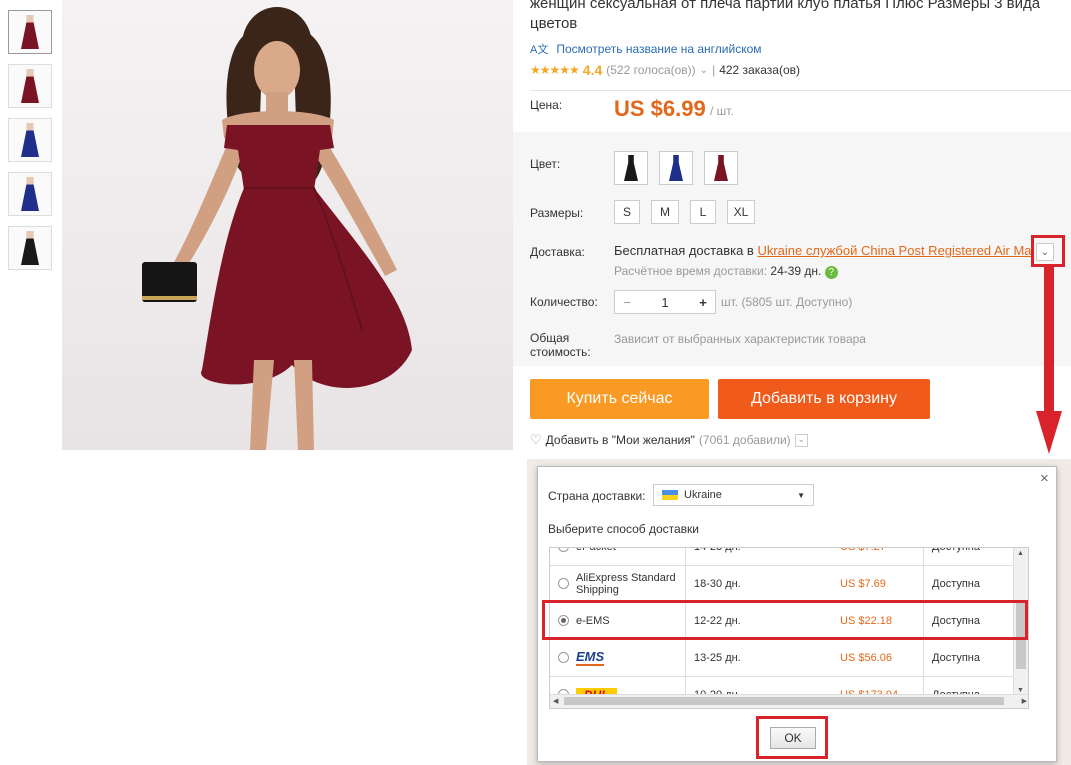  Describe the element at coordinates (703, 495) in the screenshot. I see `country-value: Ukraine` at that location.